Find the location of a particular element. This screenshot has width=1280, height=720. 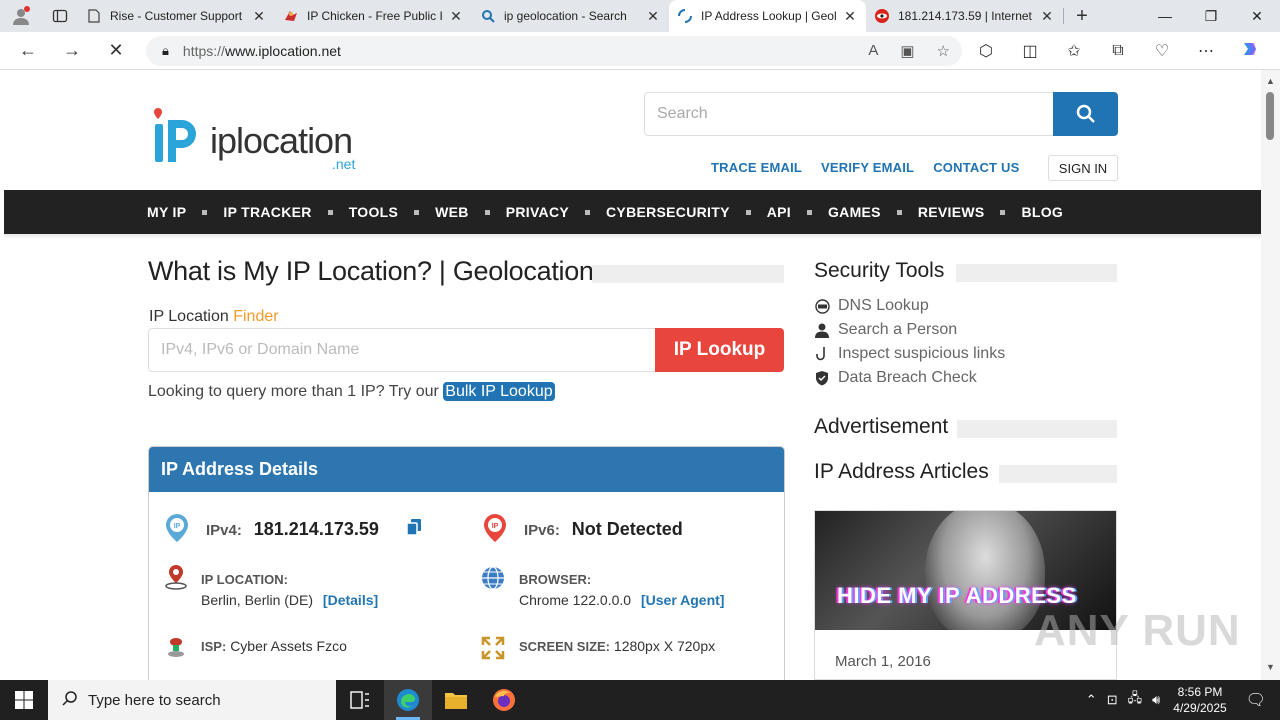

ip-lookup-input: IPv4, IPv6 or Domain Name is located at coordinates (402, 350).